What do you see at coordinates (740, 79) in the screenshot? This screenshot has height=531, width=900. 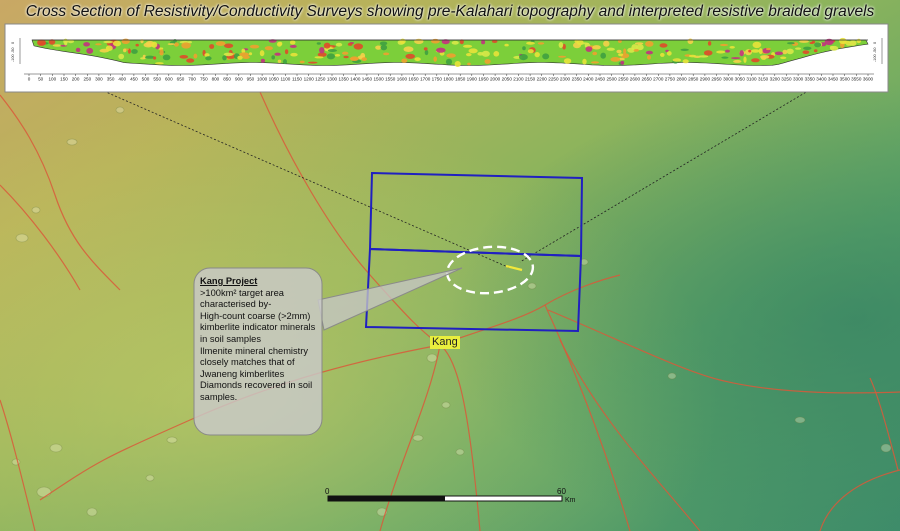 I see `x-tick-label: 3050` at bounding box center [740, 79].